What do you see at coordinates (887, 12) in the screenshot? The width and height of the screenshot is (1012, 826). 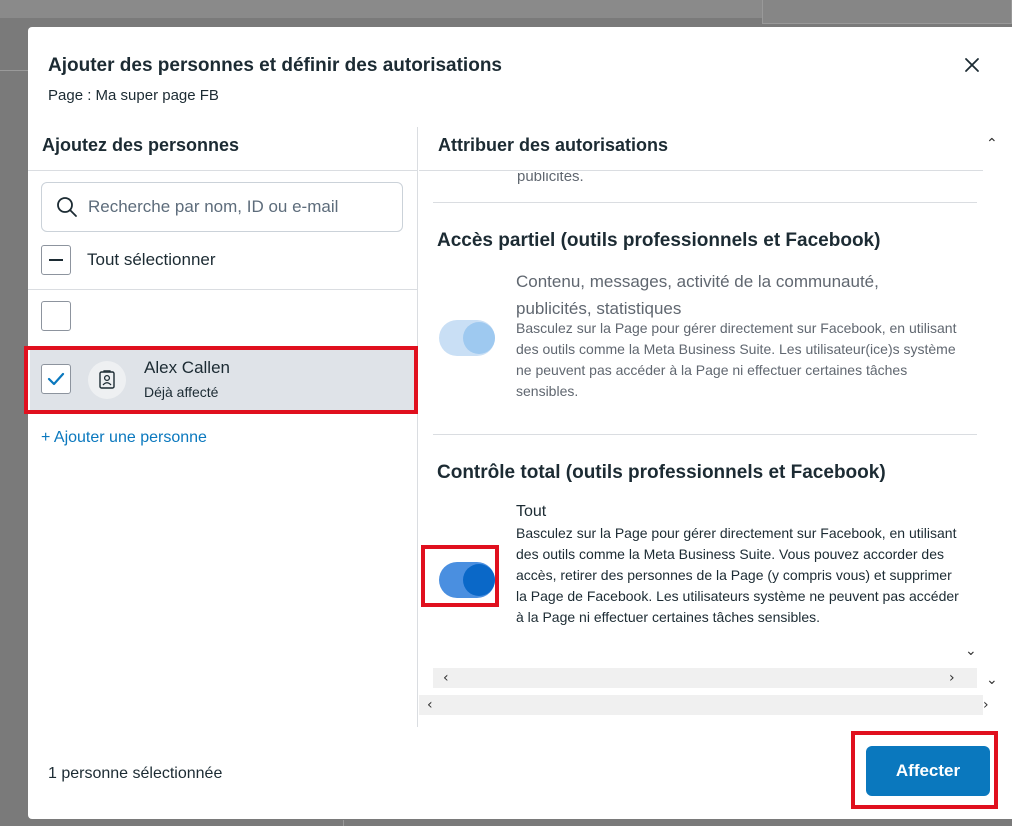 I see `background-card` at bounding box center [887, 12].